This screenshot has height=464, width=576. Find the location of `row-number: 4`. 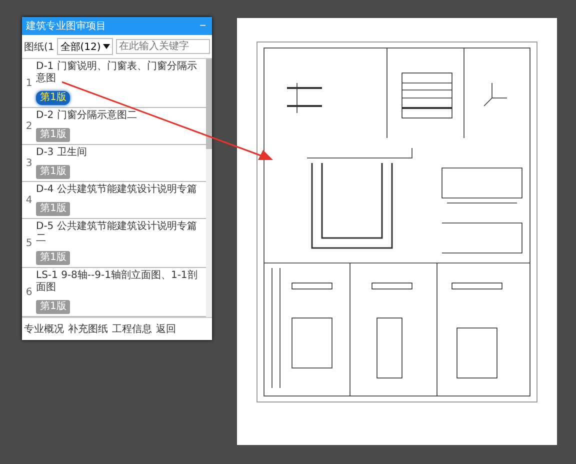

row-number: 4 is located at coordinates (29, 200).